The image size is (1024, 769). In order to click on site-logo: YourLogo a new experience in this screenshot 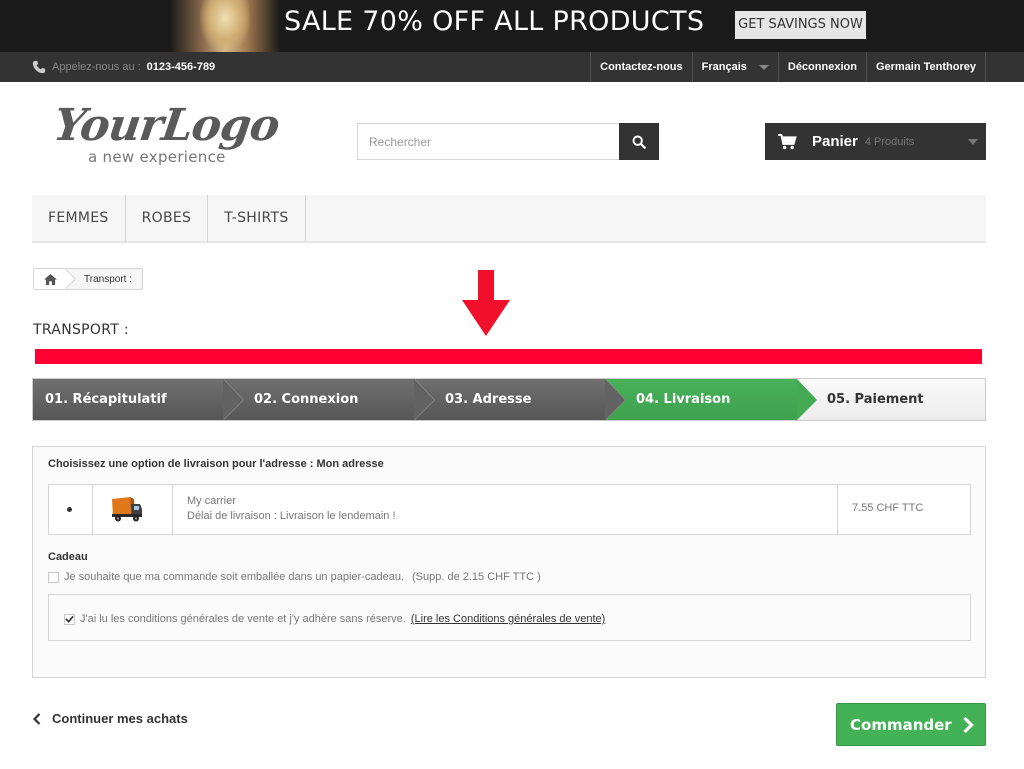, I will do `click(172, 135)`.